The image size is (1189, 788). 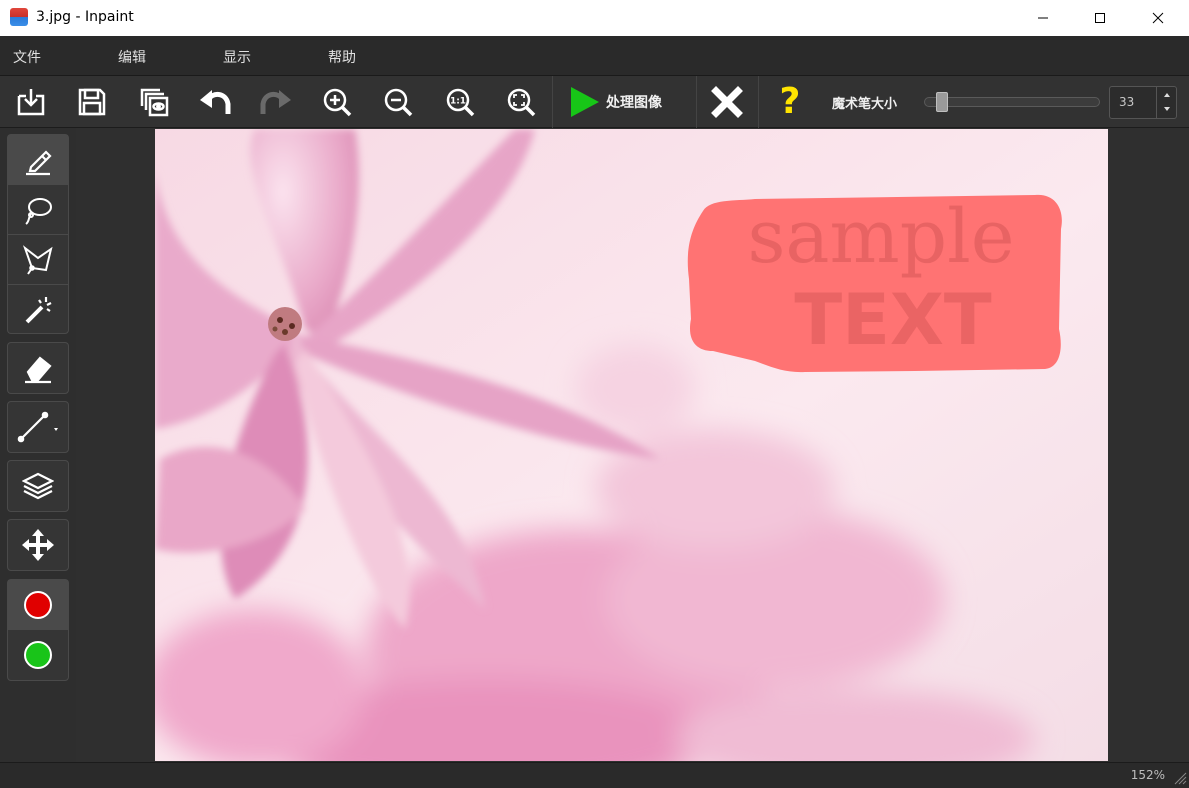 I want to click on polygon-lasso-icon, so click(x=37, y=259).